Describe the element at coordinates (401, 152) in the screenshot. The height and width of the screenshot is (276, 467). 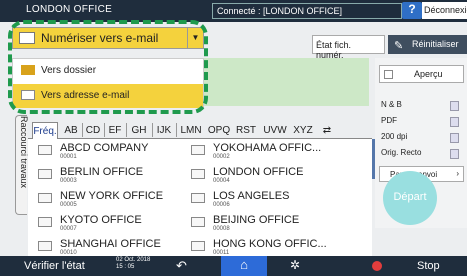
I see `setting-label: Orig. Recto` at that location.